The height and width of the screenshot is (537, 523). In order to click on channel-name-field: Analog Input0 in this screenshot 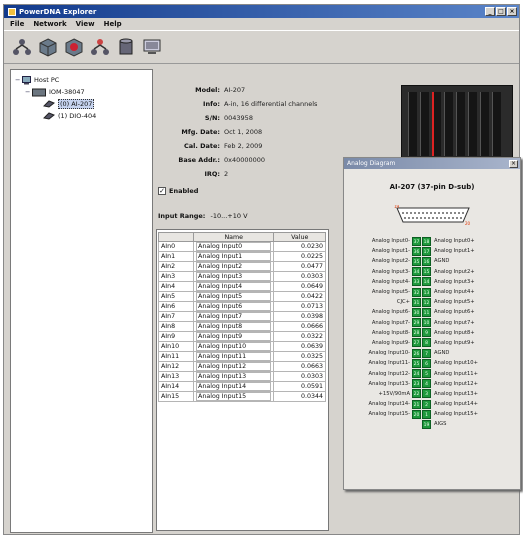, I will do `click(234, 246)`.